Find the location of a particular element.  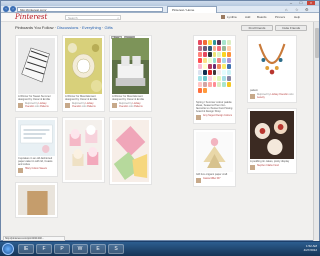

source-board-link: Jewelry is located at coordinates (261, 98).